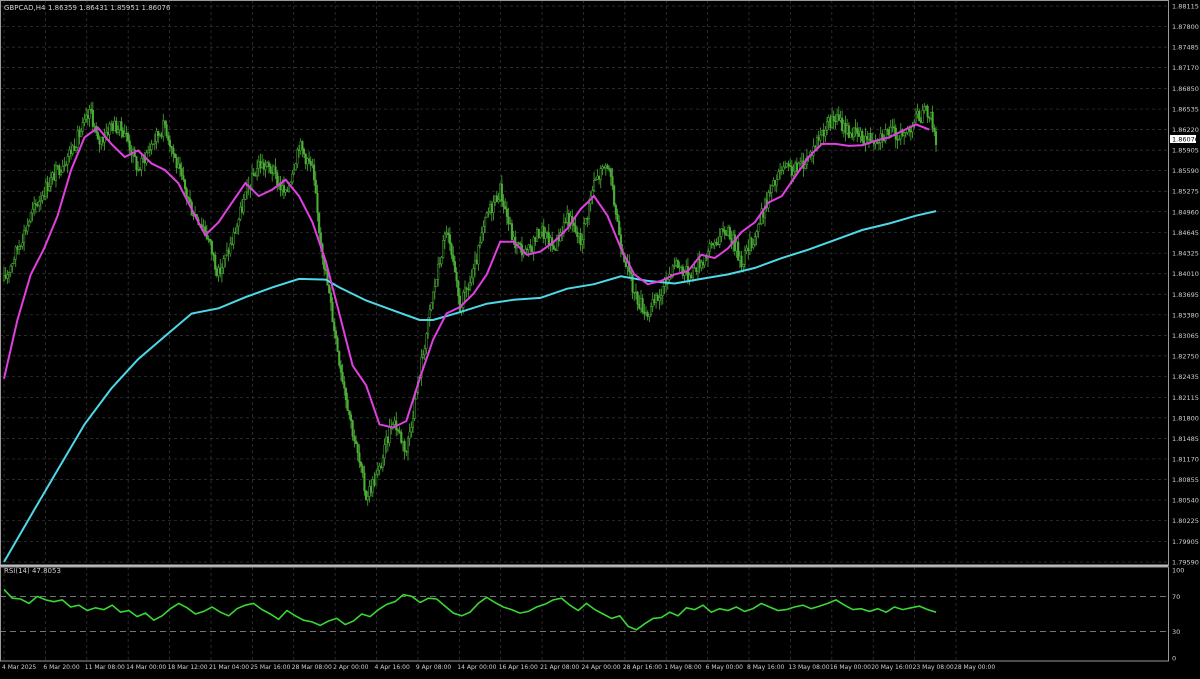  I want to click on time-tick-label: 4 Mar 2025, so click(19, 667).